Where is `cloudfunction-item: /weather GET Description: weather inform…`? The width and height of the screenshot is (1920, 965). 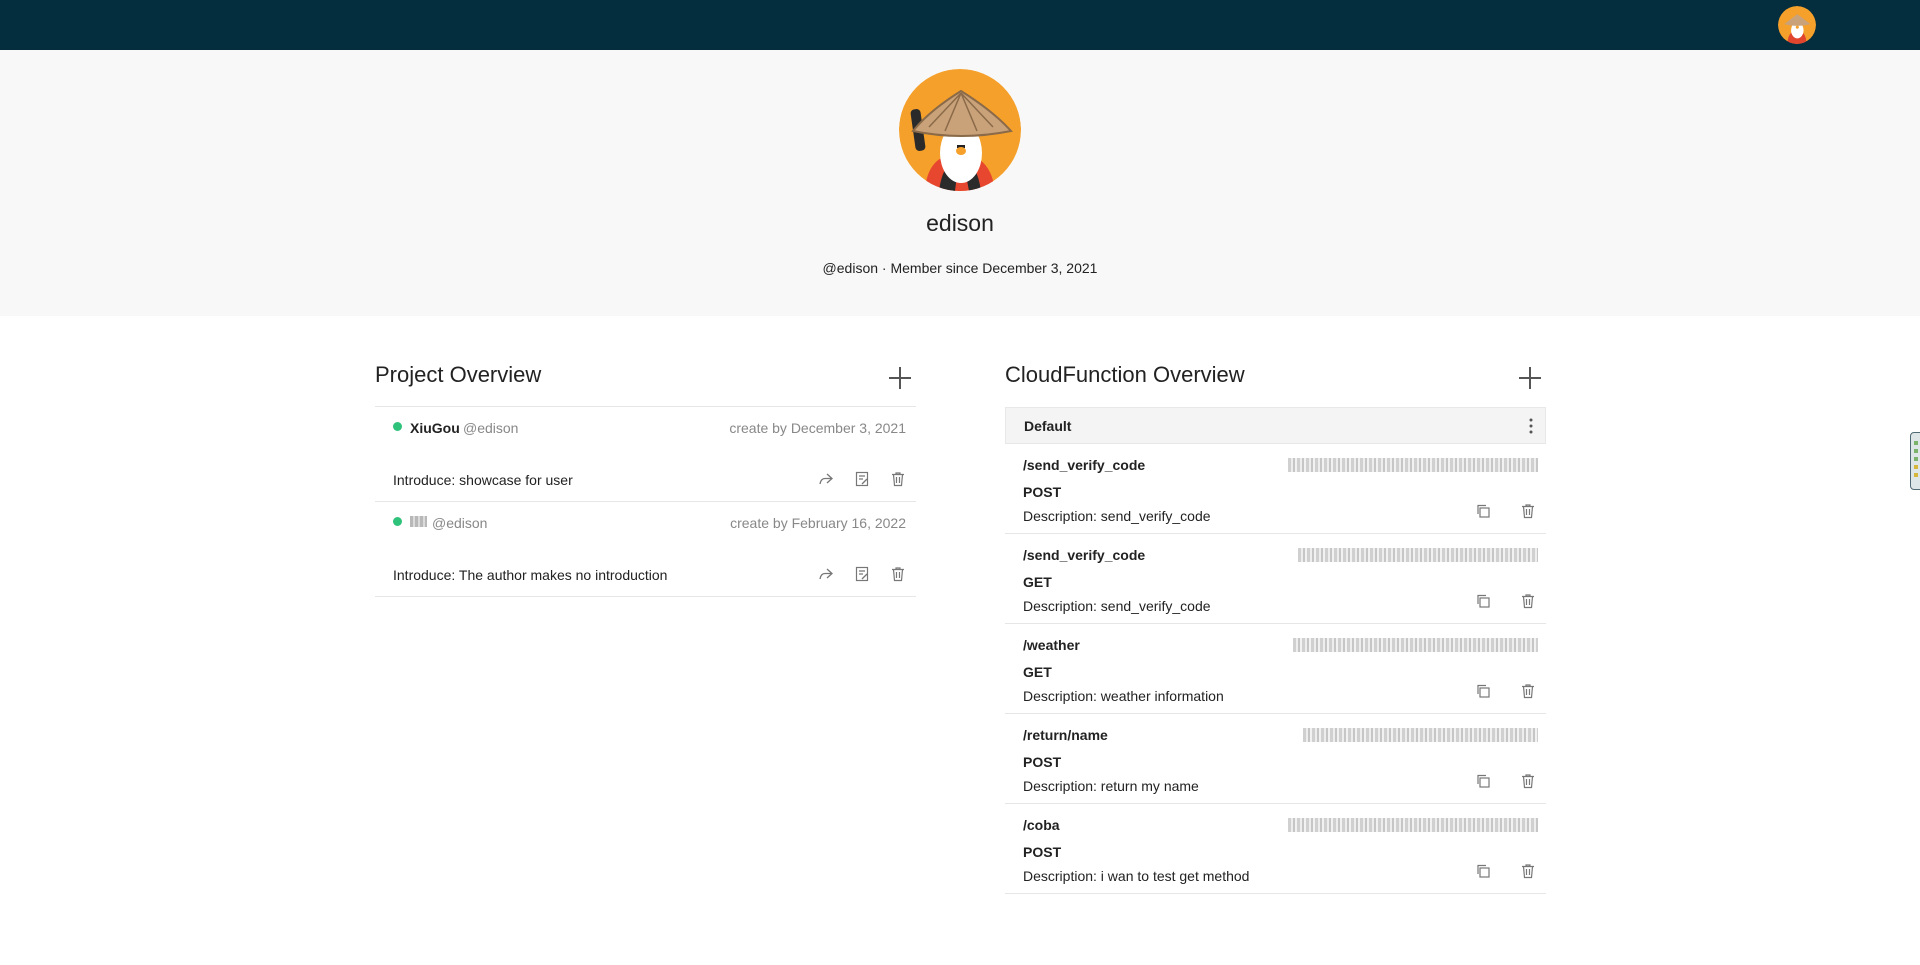 cloudfunction-item: /weather GET Description: weather inform… is located at coordinates (1275, 669).